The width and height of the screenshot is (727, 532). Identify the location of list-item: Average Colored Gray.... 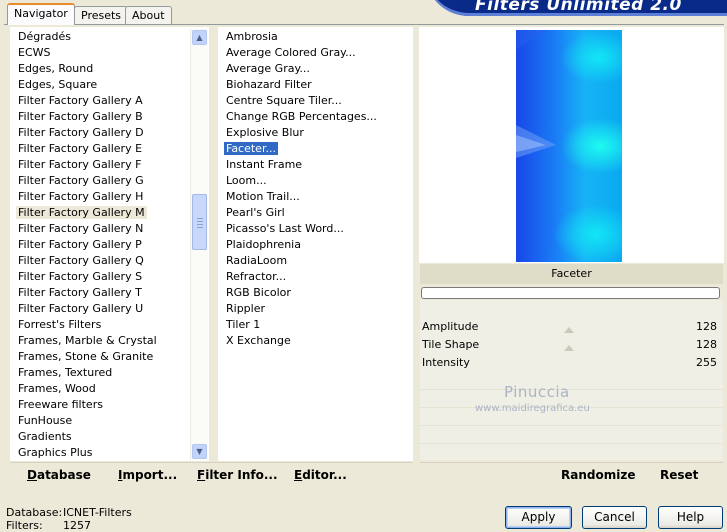
(287, 53).